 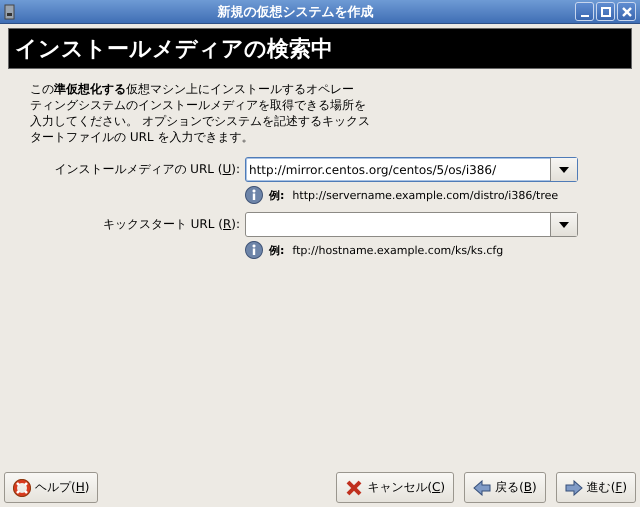 What do you see at coordinates (584, 15) in the screenshot?
I see `minimize-icon` at bounding box center [584, 15].